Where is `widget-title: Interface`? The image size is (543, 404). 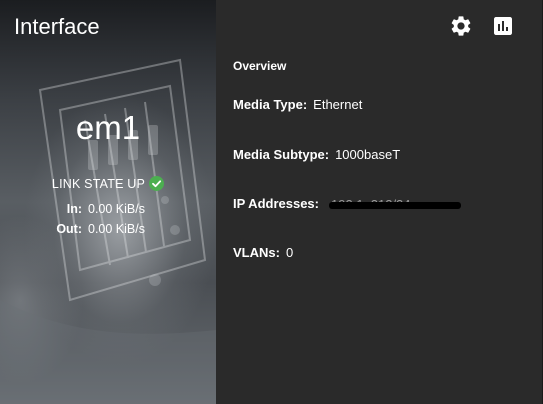 widget-title: Interface is located at coordinates (57, 26).